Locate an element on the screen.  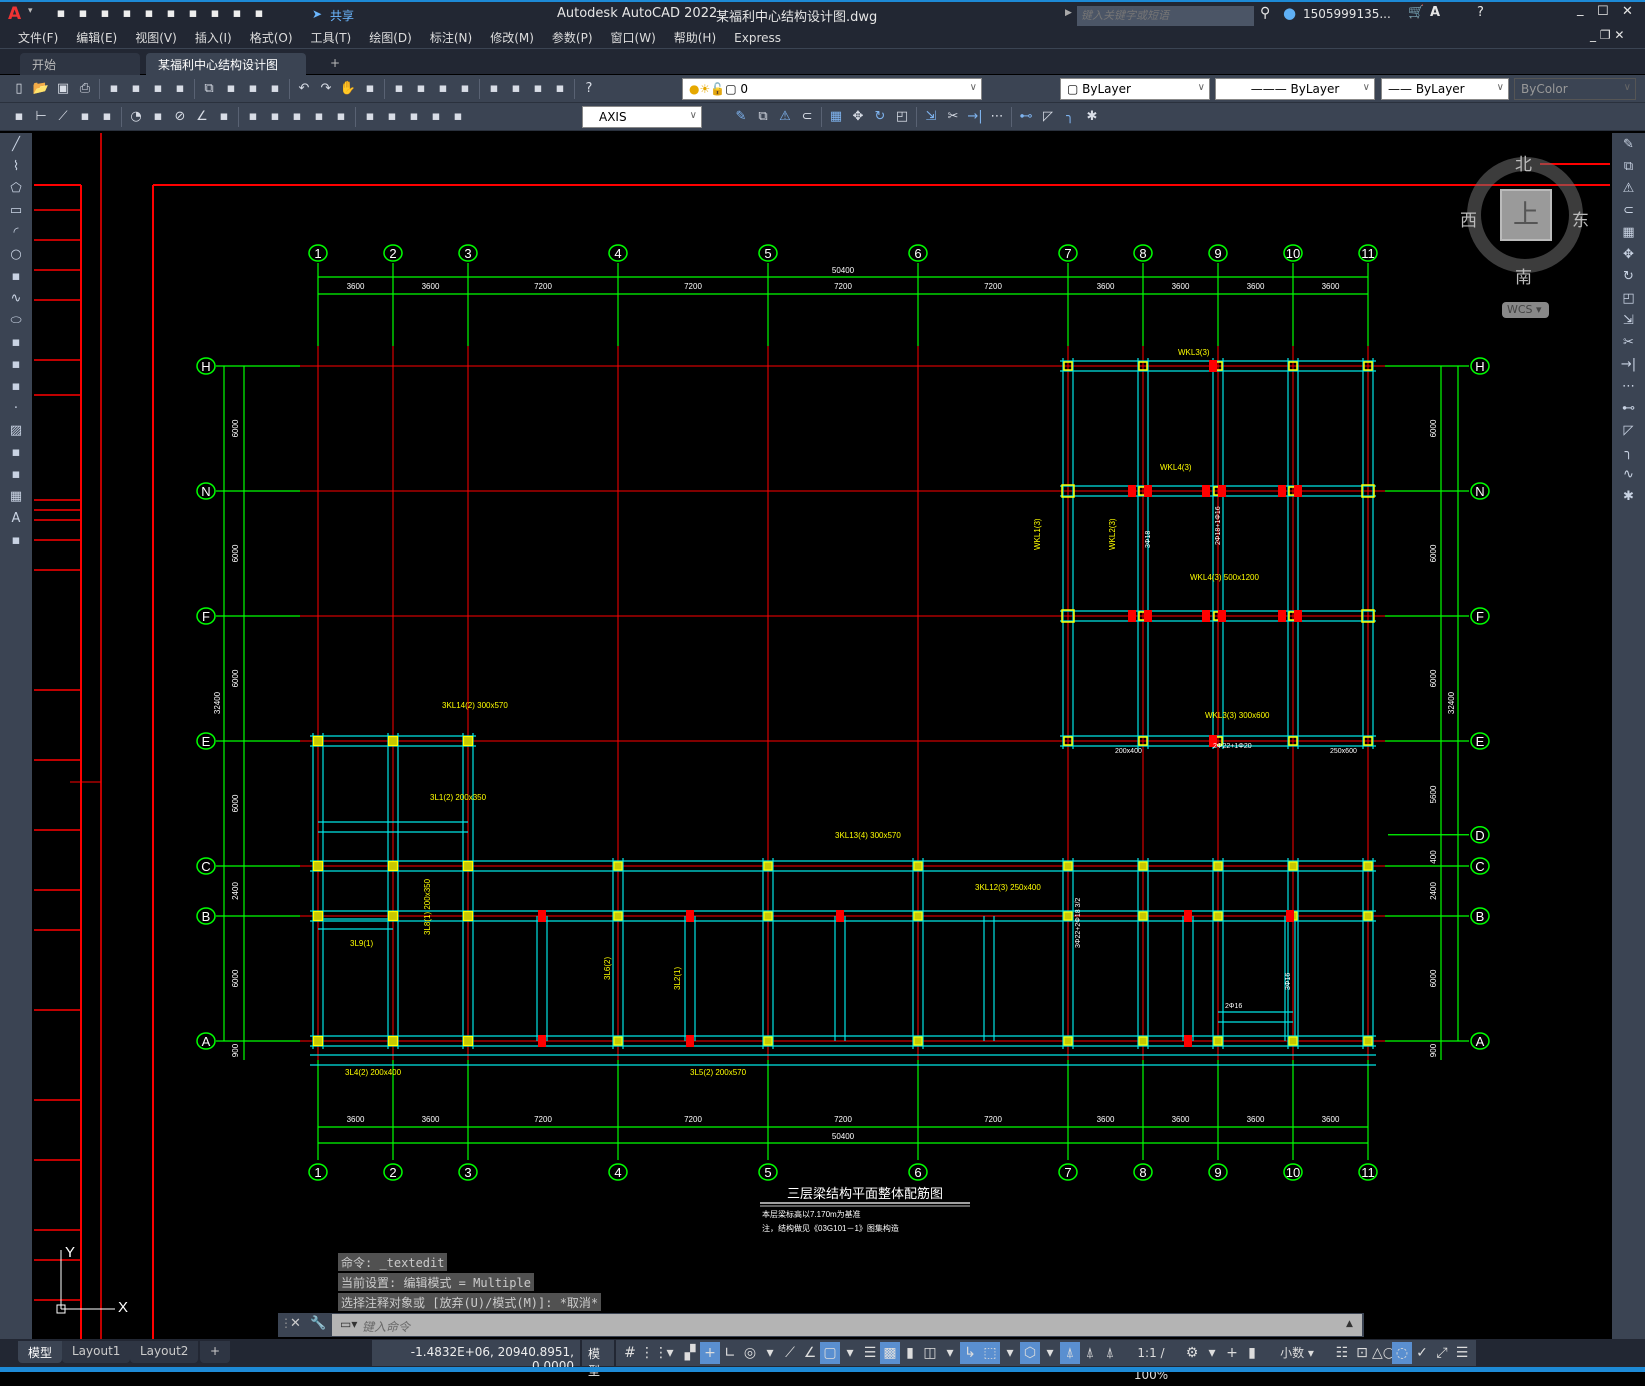
dimbreak-icon: ▪ is located at coordinates (297, 117).